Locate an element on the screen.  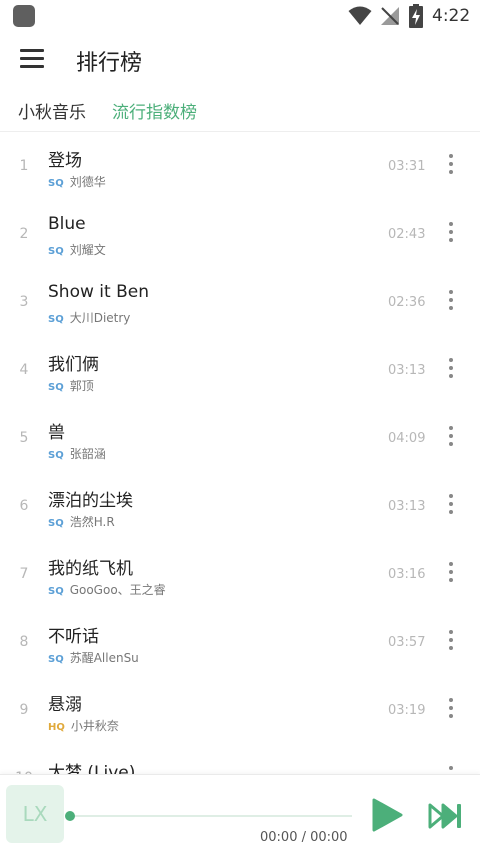
status-bar: 4:22 is located at coordinates (240, 17).